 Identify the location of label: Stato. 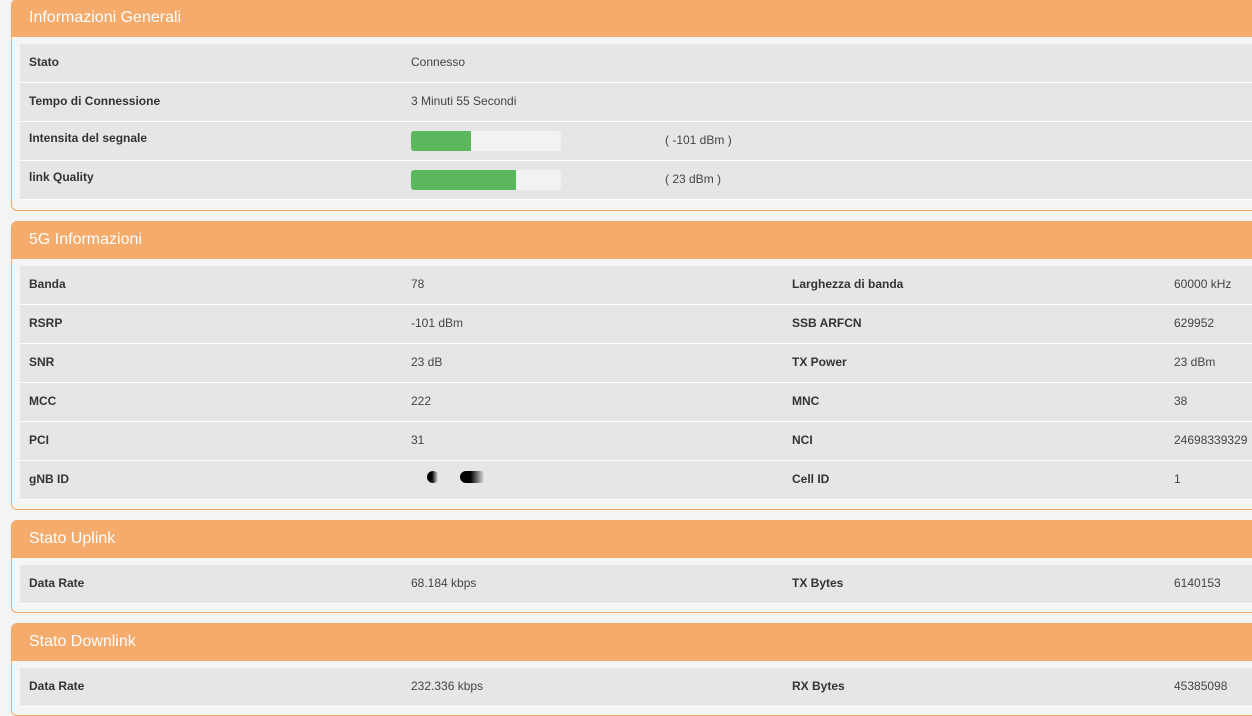
(44, 62).